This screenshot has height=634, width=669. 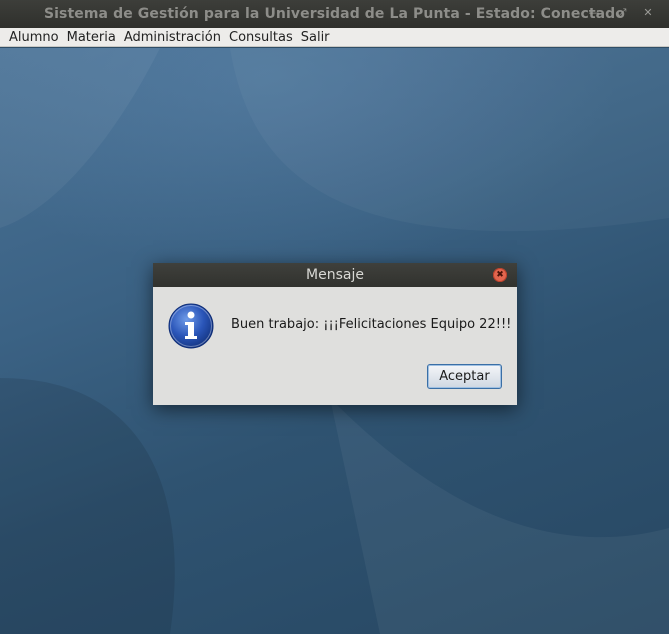 What do you see at coordinates (464, 376) in the screenshot?
I see `aceptar-button: Aceptar` at bounding box center [464, 376].